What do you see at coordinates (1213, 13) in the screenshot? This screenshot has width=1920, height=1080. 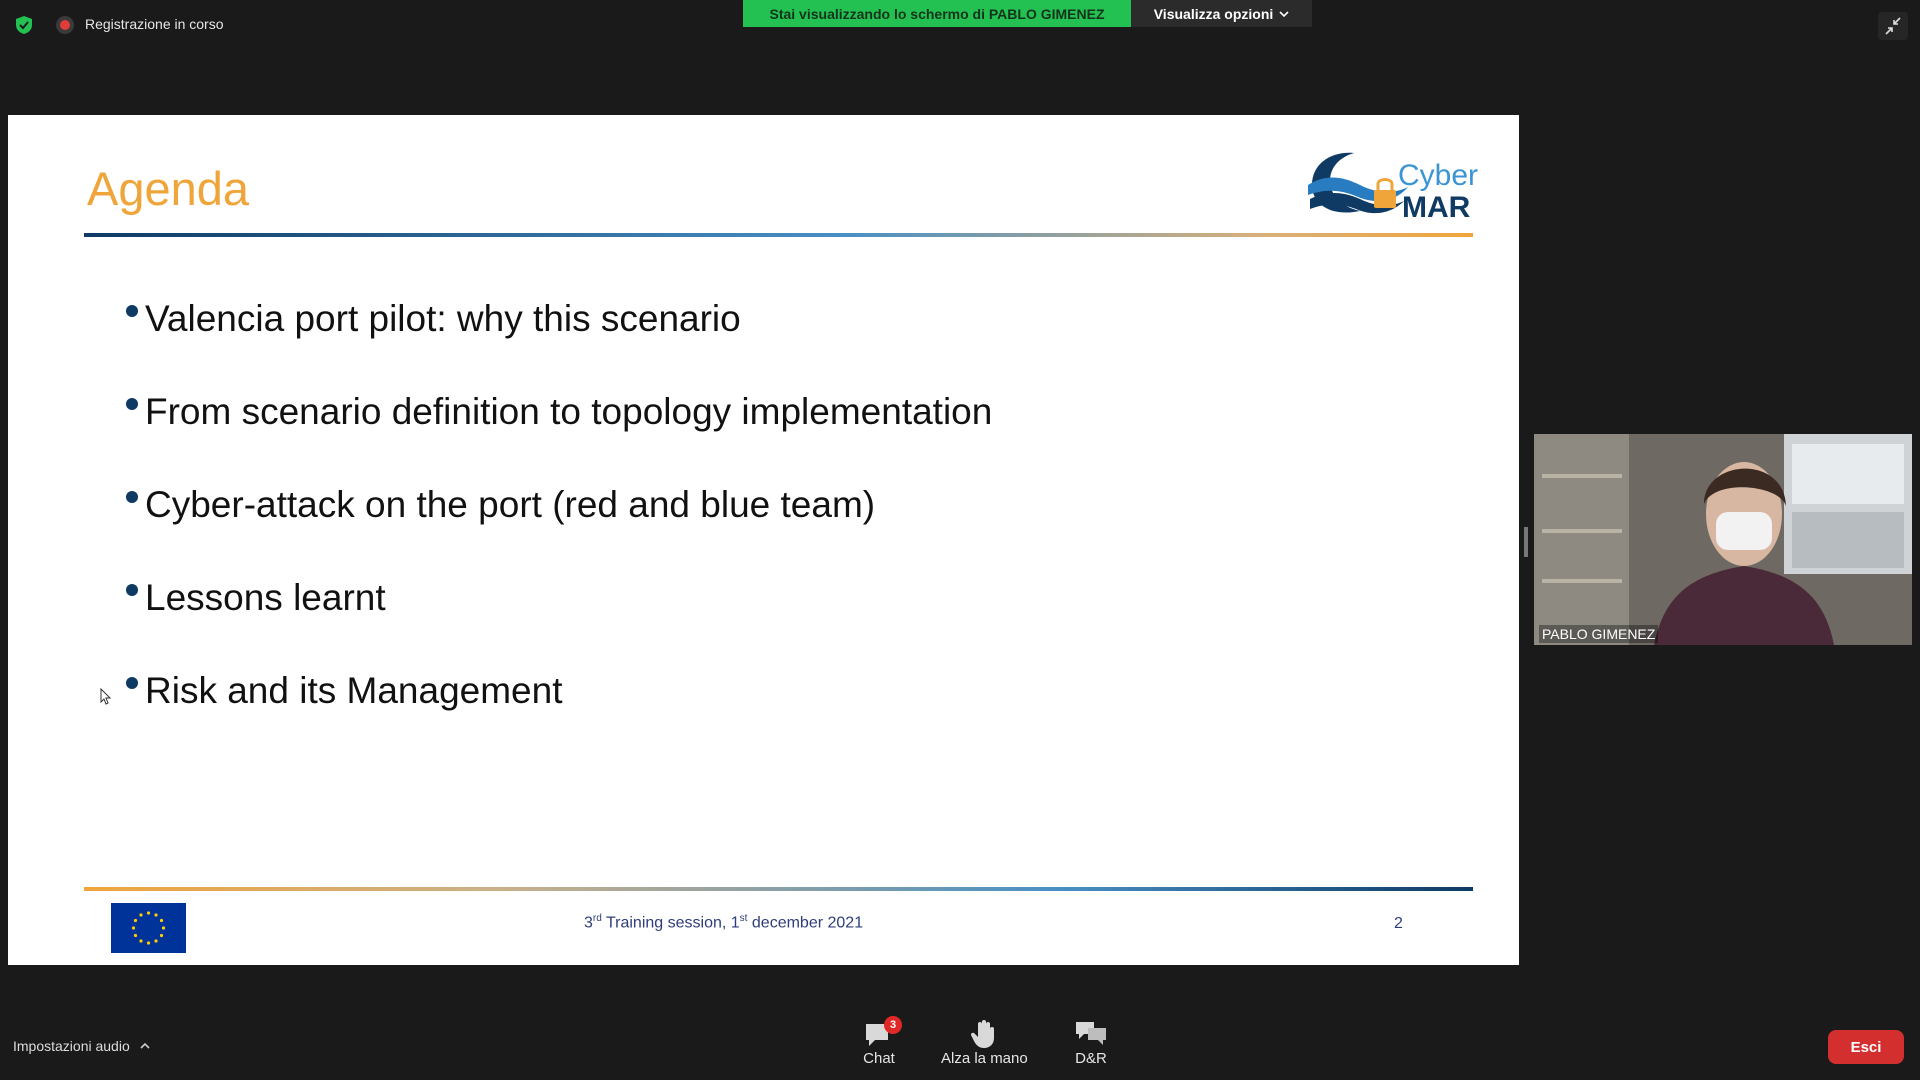 I see `view-options-label: Visualizza opzioni` at bounding box center [1213, 13].